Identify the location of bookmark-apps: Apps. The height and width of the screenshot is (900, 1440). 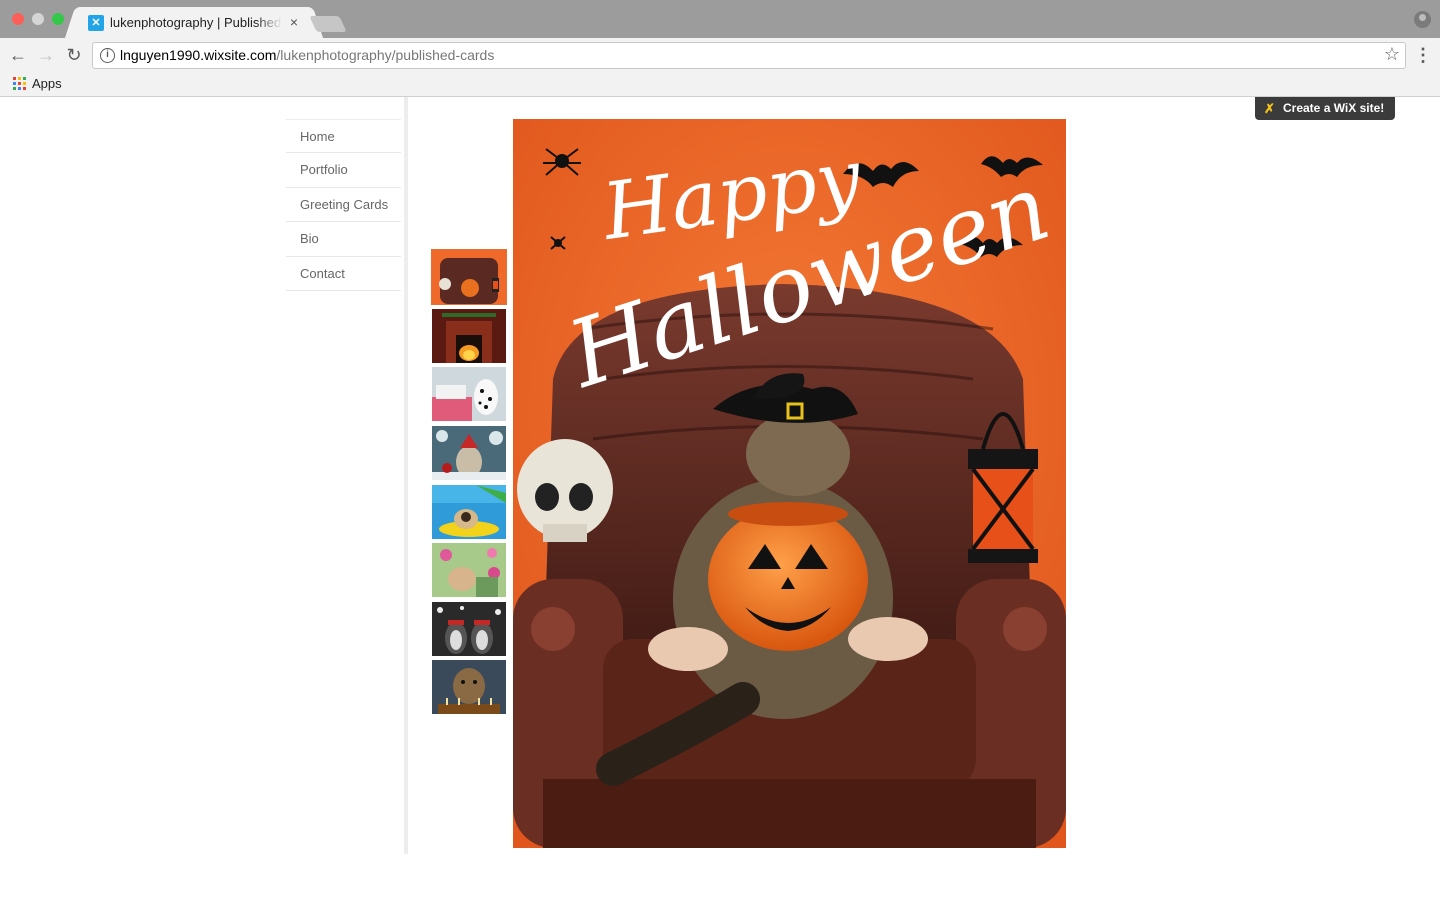
(47, 83).